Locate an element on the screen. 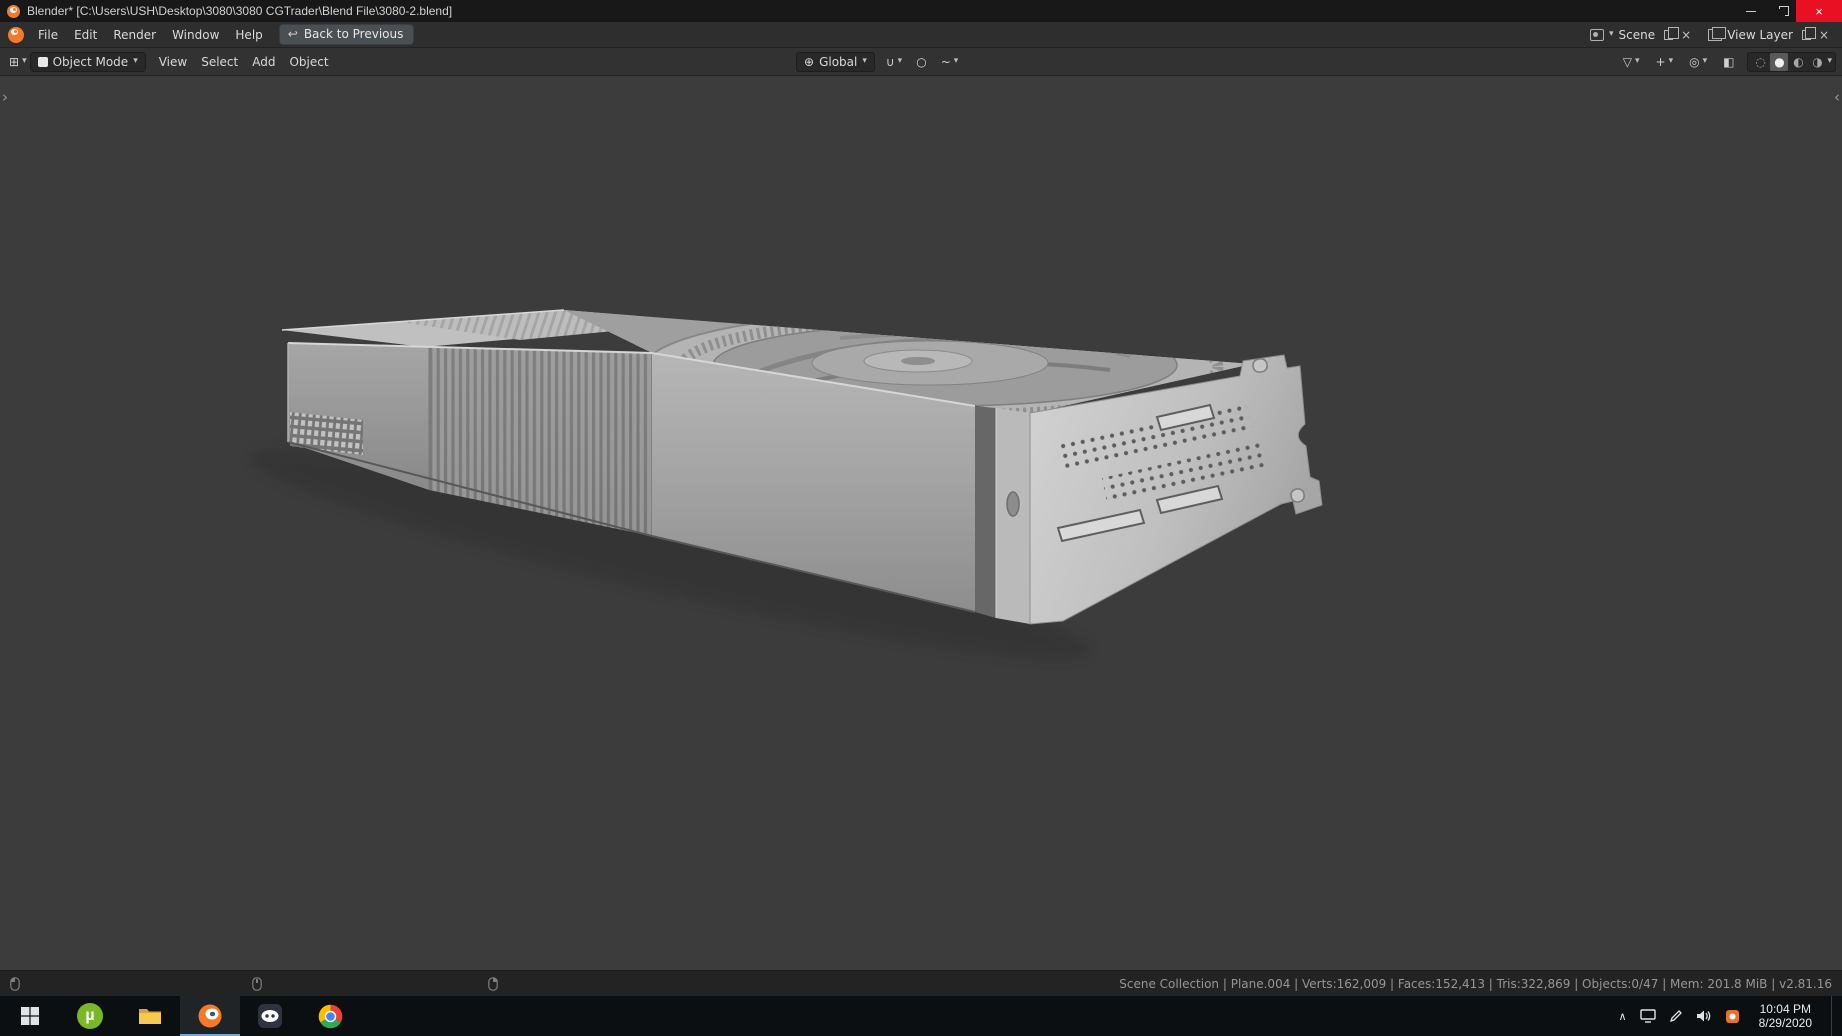 Image resolution: width=1842 pixels, height=1036 pixels. minimize-button is located at coordinates (1751, 11).